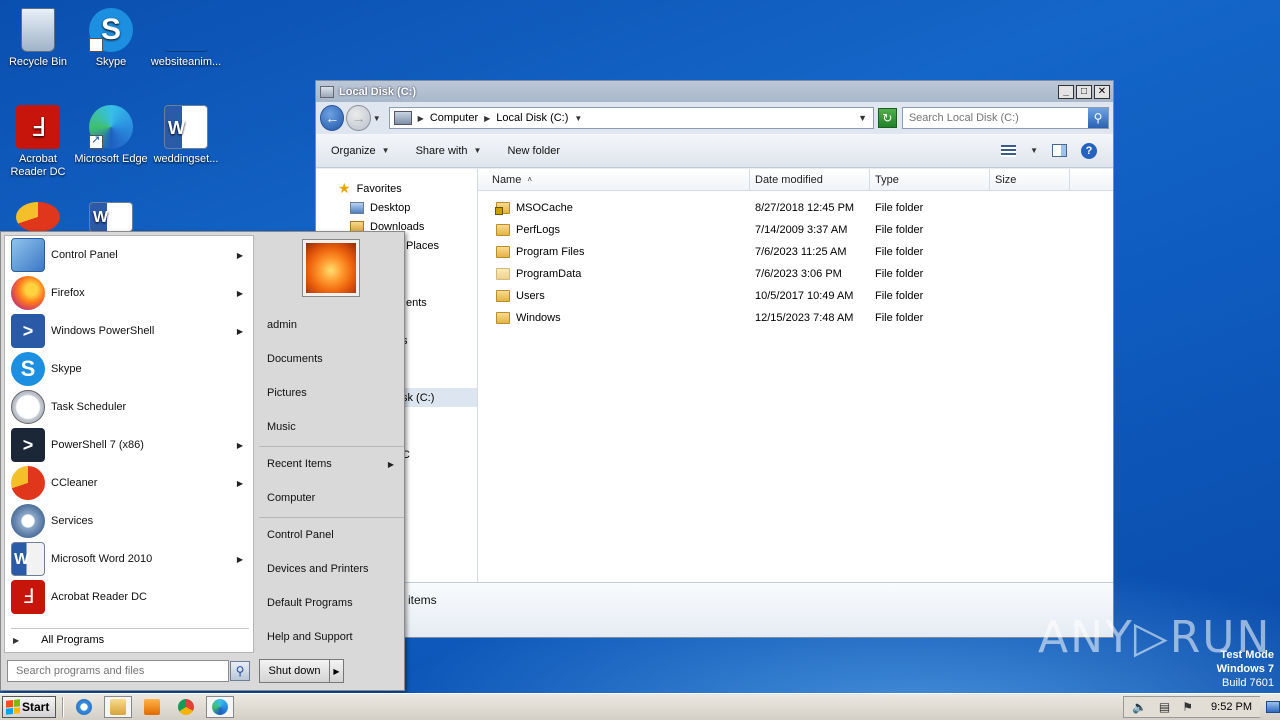 The image size is (1280, 720). What do you see at coordinates (129, 445) in the screenshot?
I see `start-item-powershell7: > PowerShell 7 (x86) ▶` at bounding box center [129, 445].